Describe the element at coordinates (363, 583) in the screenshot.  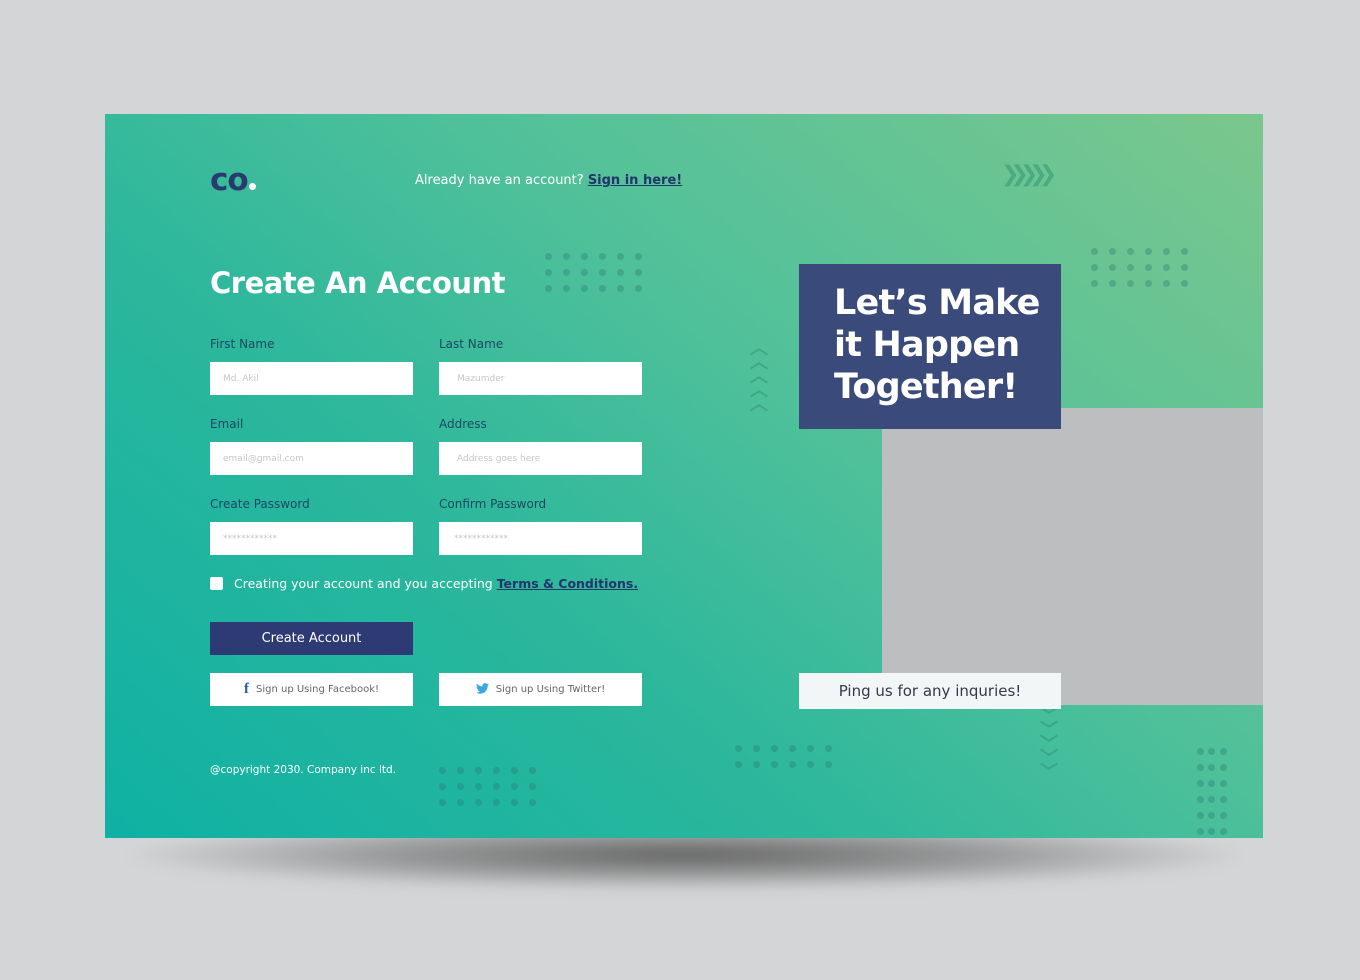
I see `terms-label: Creating your account and you accepting` at that location.